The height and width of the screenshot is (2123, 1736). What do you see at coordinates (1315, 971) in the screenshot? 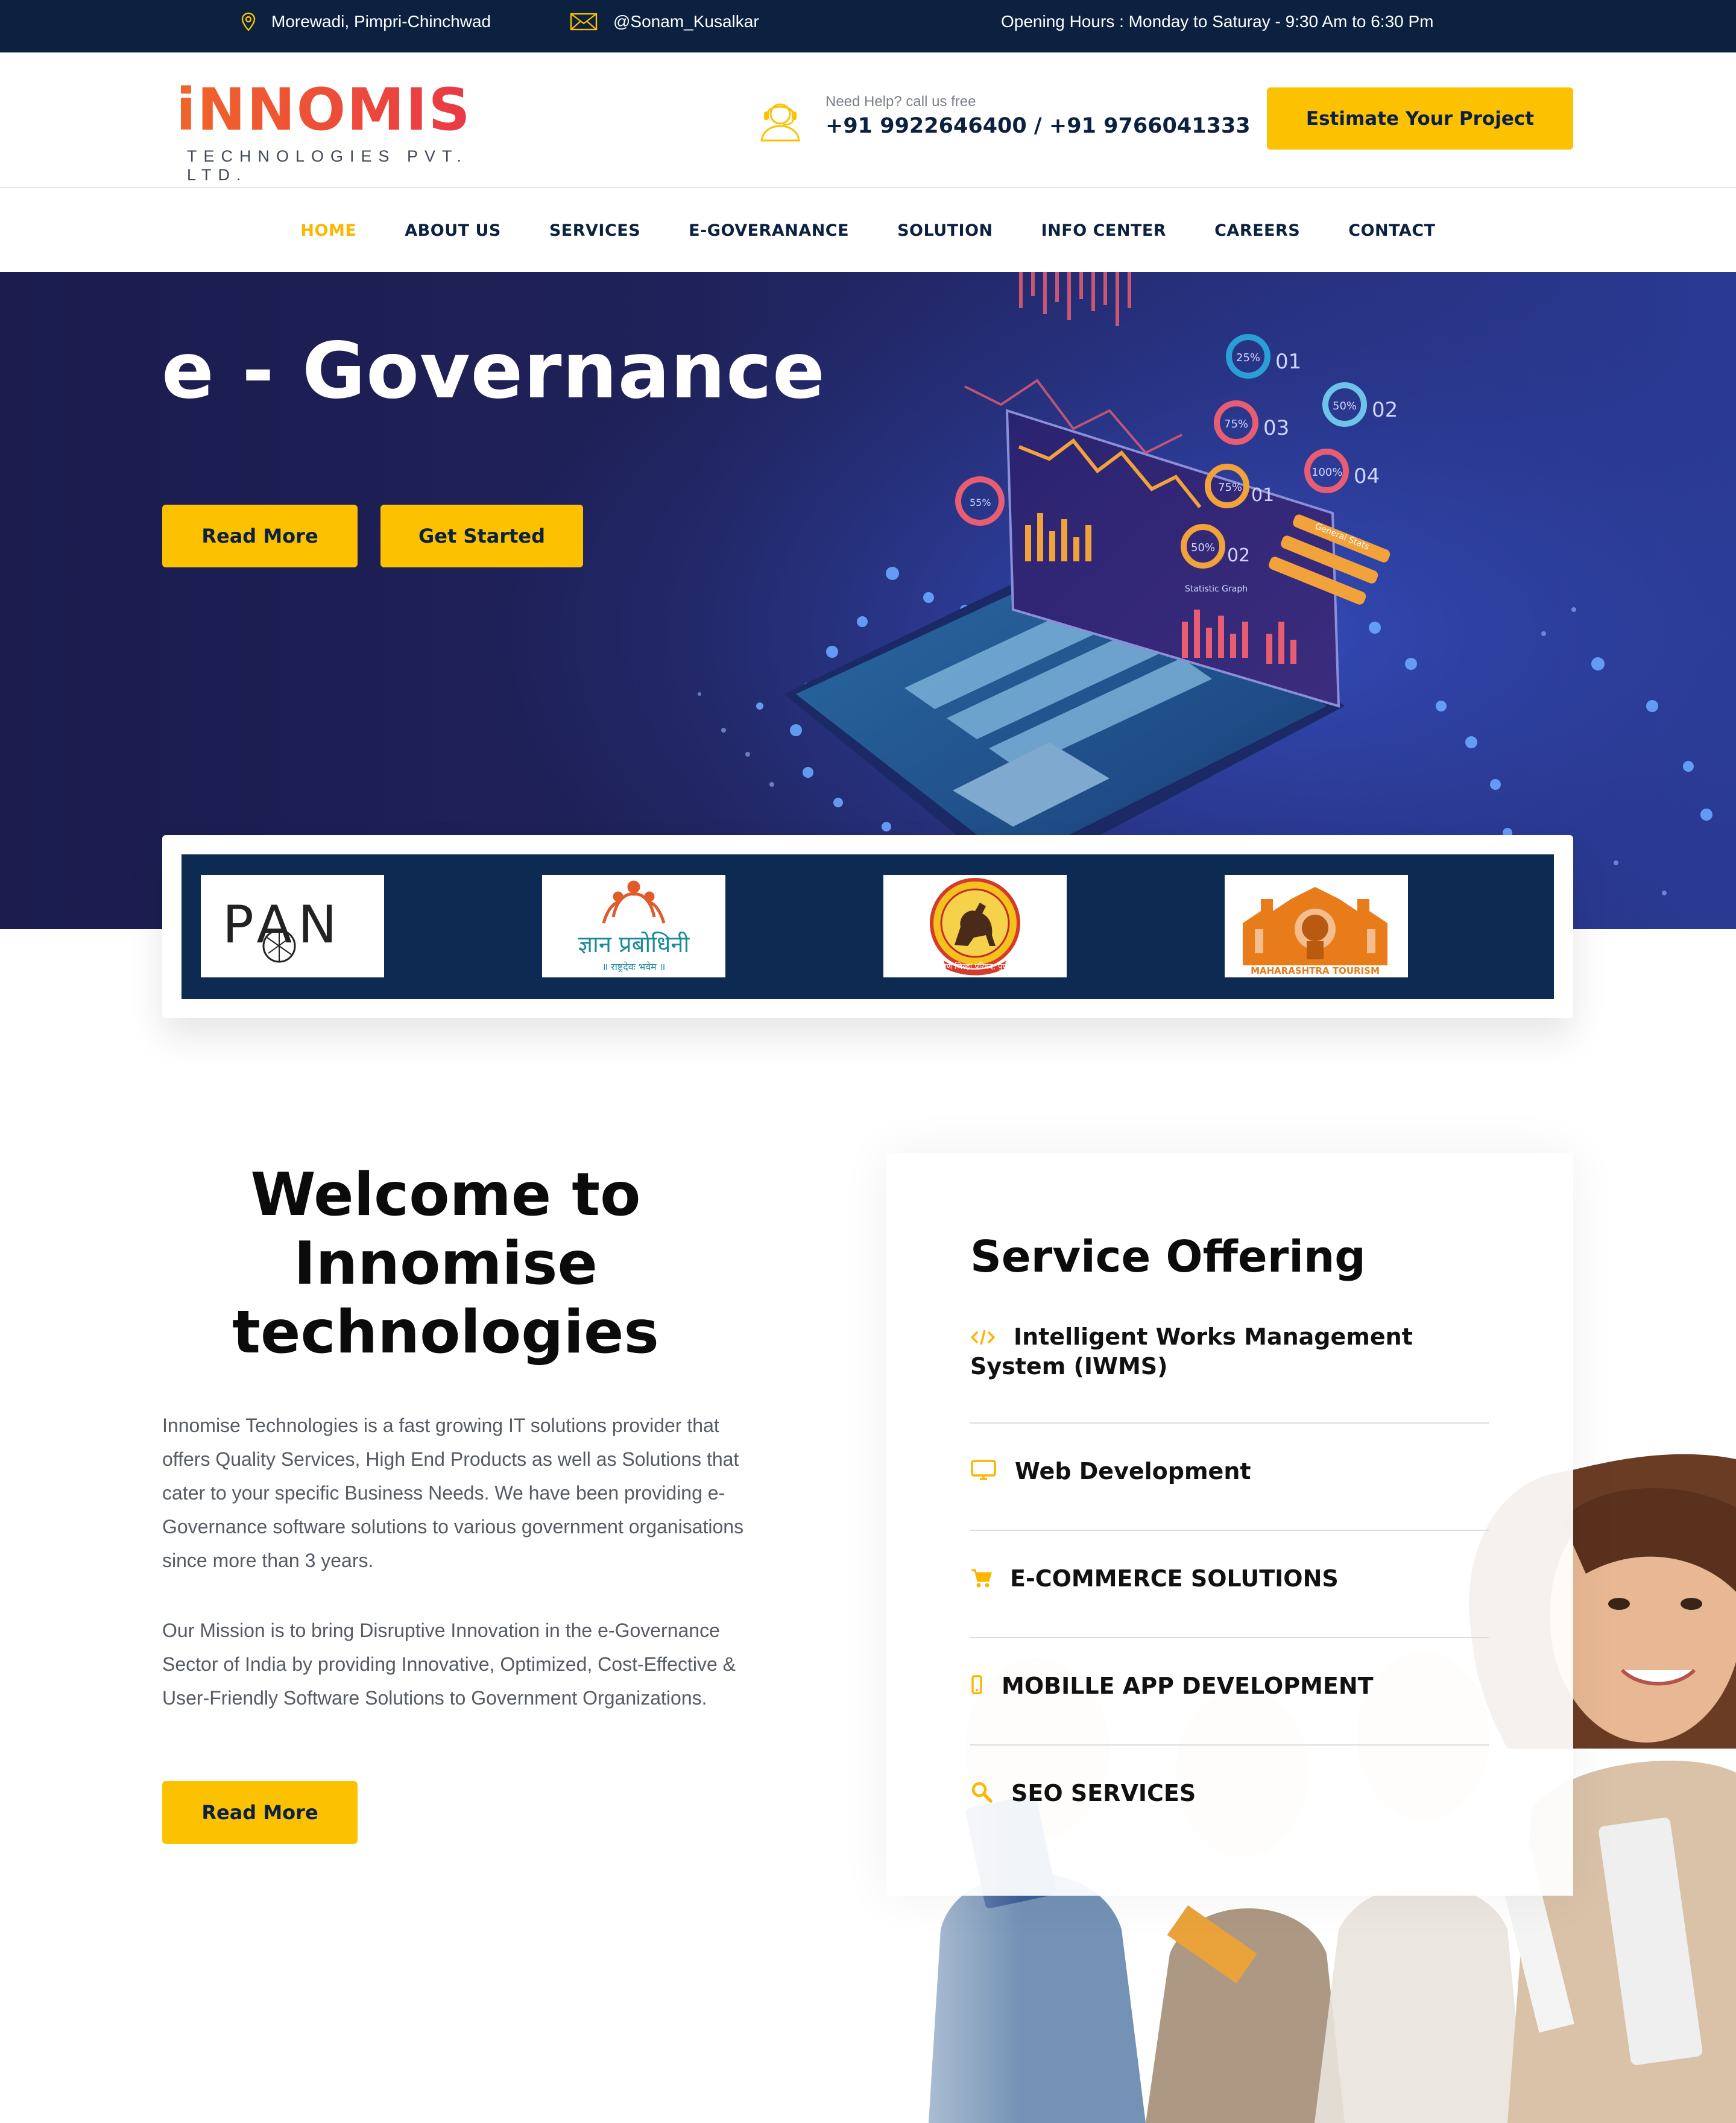
I see `svg-text: MAHARASHTRA TOURISM` at bounding box center [1315, 971].